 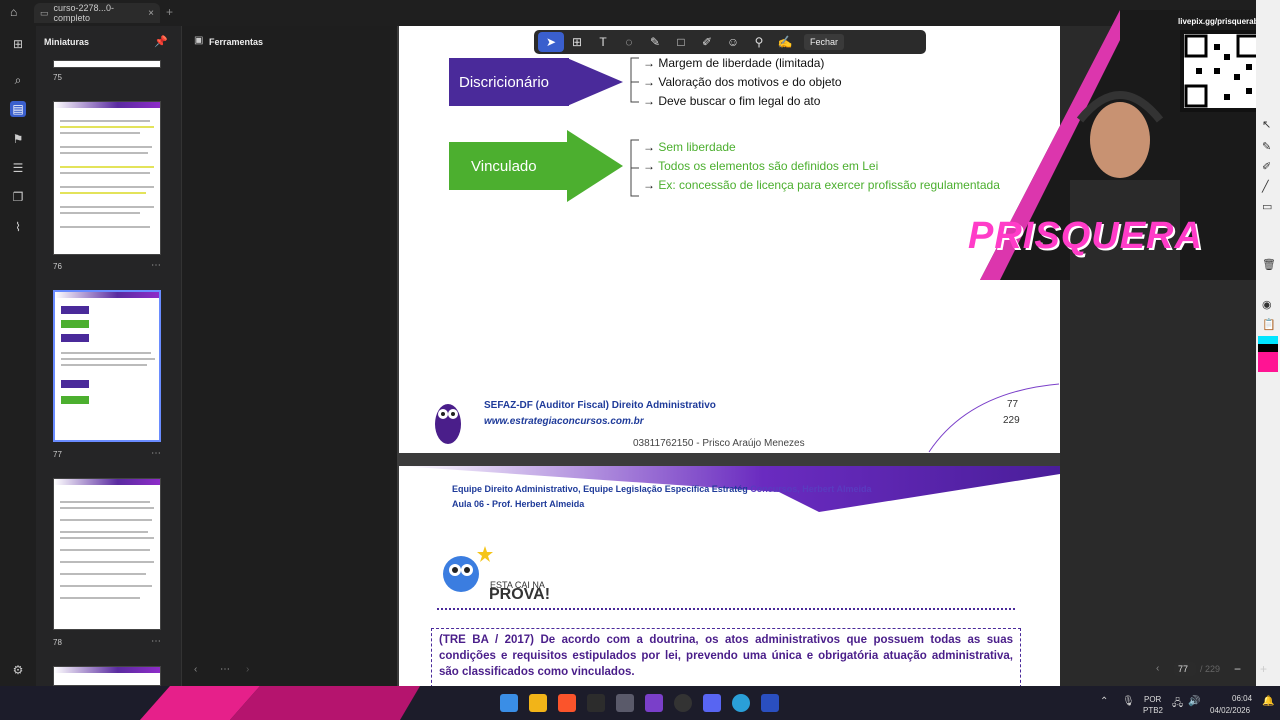 I want to click on home-icon: ⌂, so click(x=13, y=12).